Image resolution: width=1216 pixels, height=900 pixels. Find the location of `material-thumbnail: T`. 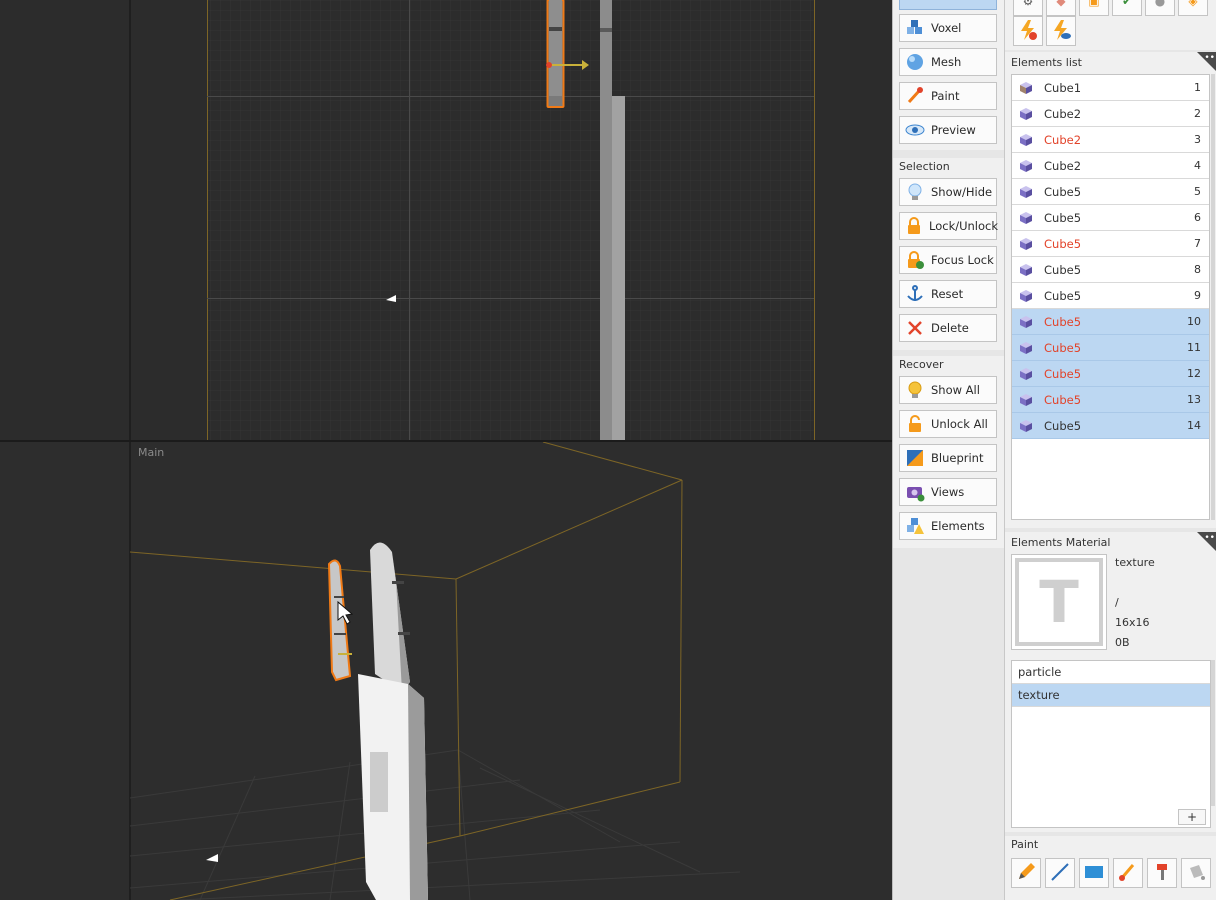

material-thumbnail: T is located at coordinates (1059, 602).